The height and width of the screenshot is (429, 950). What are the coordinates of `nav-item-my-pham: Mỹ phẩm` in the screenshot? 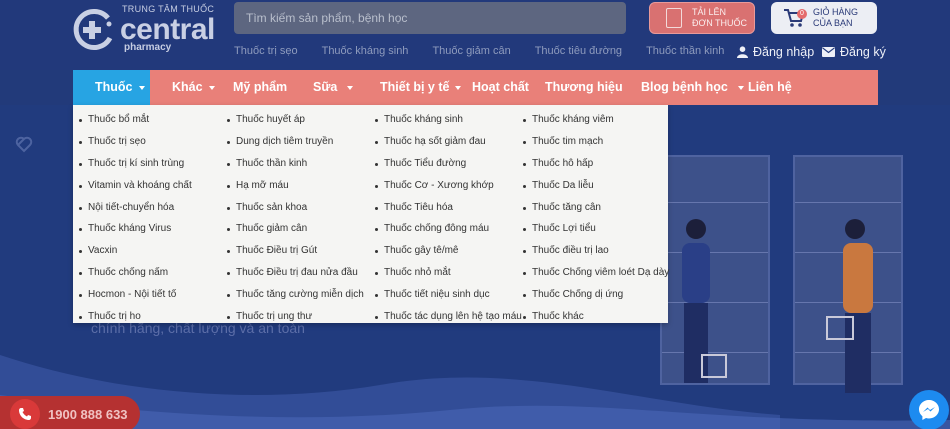 It's located at (260, 87).